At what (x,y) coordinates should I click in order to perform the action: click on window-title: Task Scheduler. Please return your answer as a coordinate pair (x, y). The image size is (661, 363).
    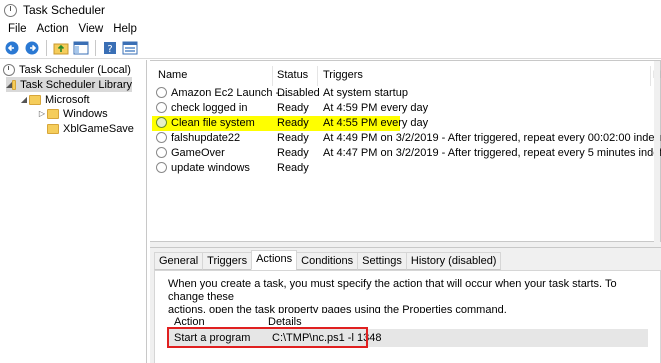
    Looking at the image, I should click on (64, 10).